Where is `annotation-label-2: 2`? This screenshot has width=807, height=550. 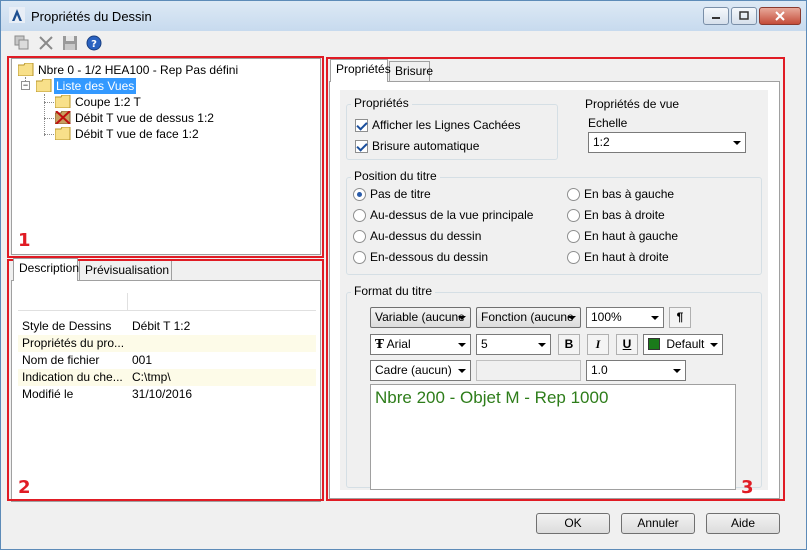 annotation-label-2: 2 is located at coordinates (24, 487).